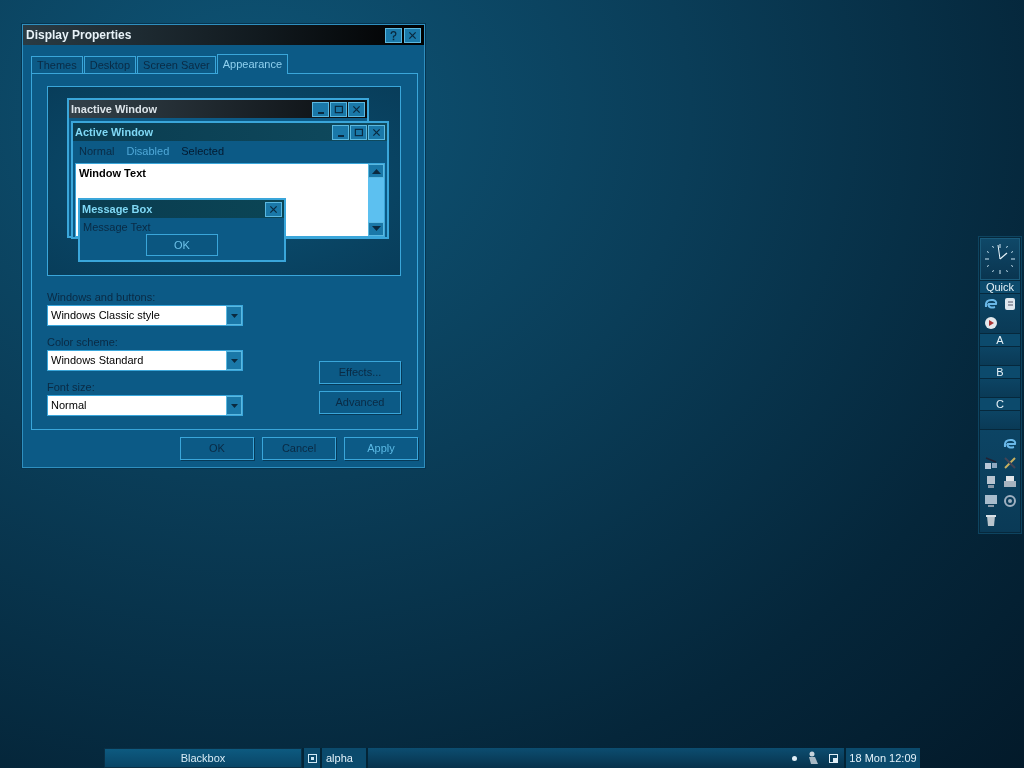  Describe the element at coordinates (1000, 259) in the screenshot. I see `analog-clock-icon` at that location.